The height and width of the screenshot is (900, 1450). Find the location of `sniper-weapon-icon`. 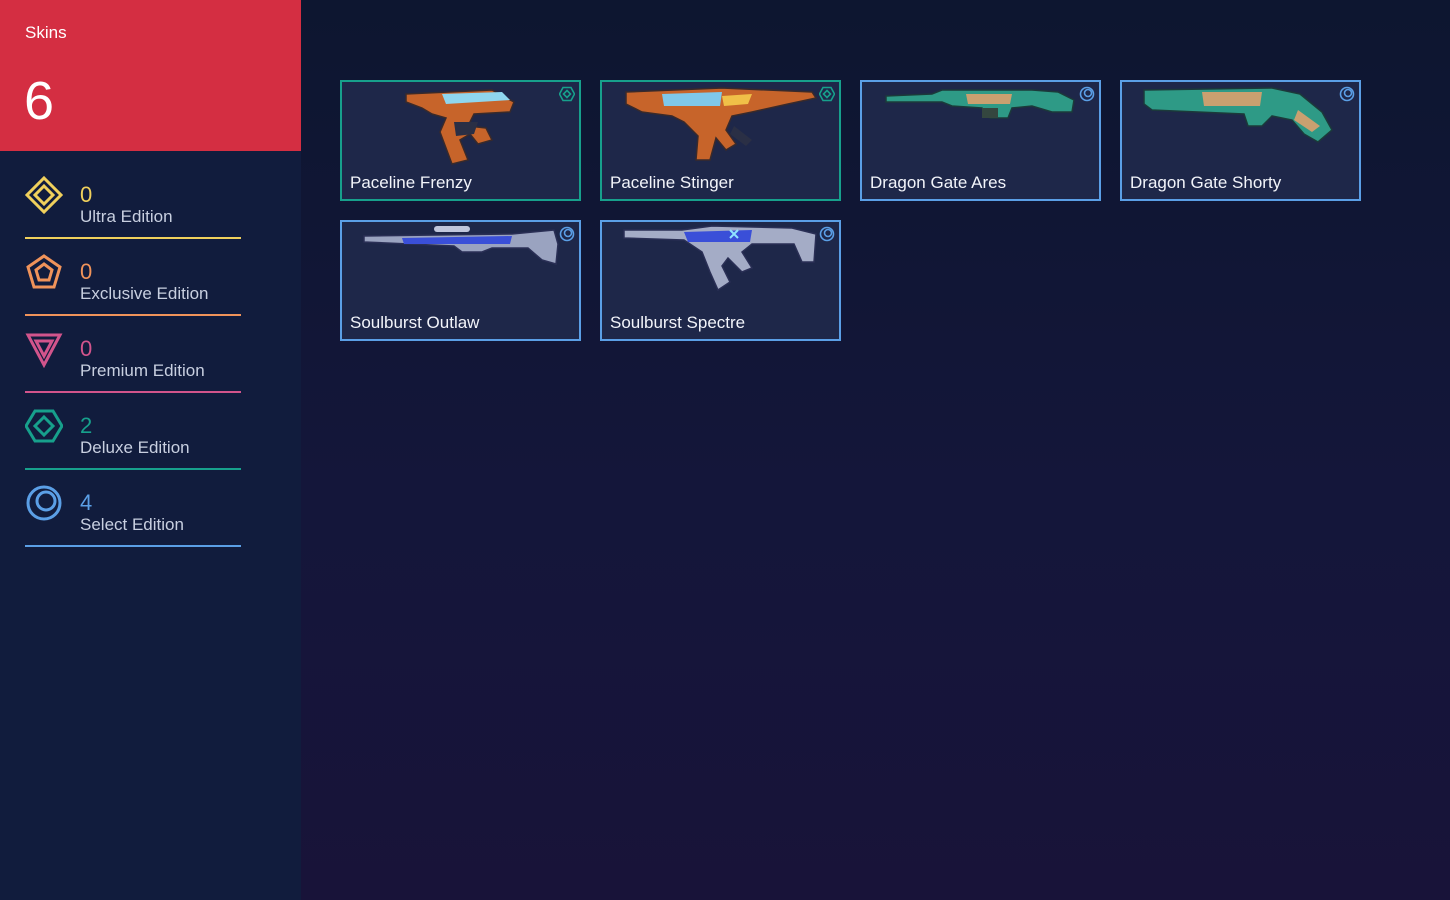

sniper-weapon-icon is located at coordinates (461, 245).